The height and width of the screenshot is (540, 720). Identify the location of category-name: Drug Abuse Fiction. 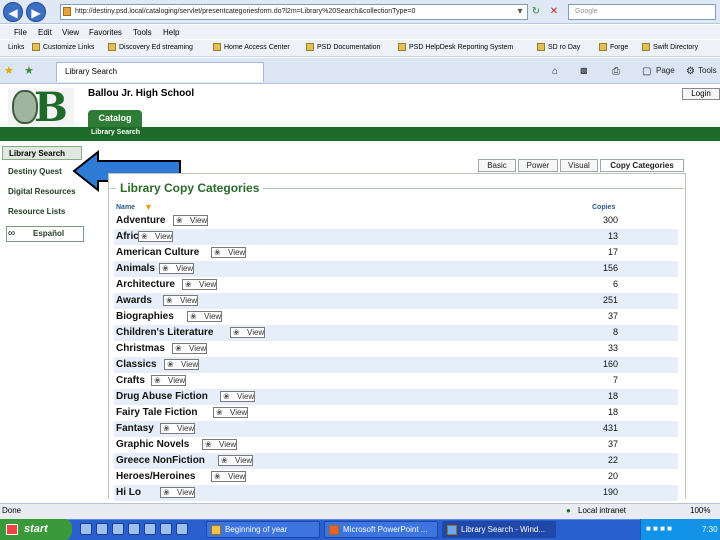
(162, 396).